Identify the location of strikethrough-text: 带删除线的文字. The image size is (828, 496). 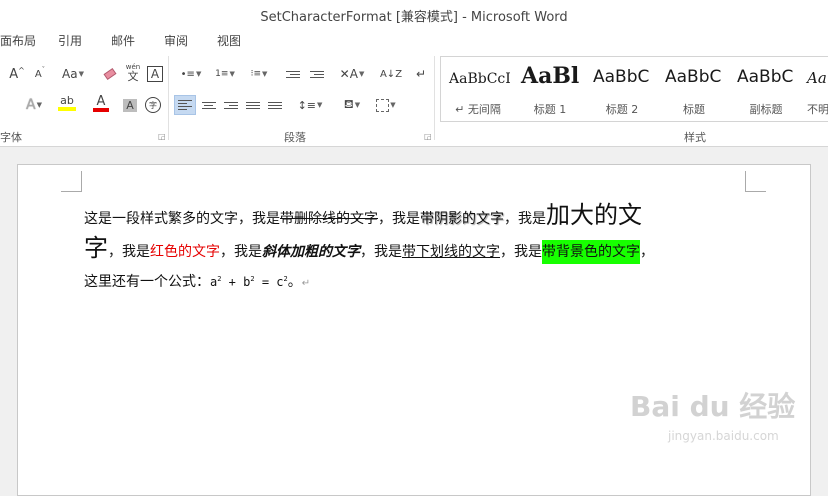
(329, 219).